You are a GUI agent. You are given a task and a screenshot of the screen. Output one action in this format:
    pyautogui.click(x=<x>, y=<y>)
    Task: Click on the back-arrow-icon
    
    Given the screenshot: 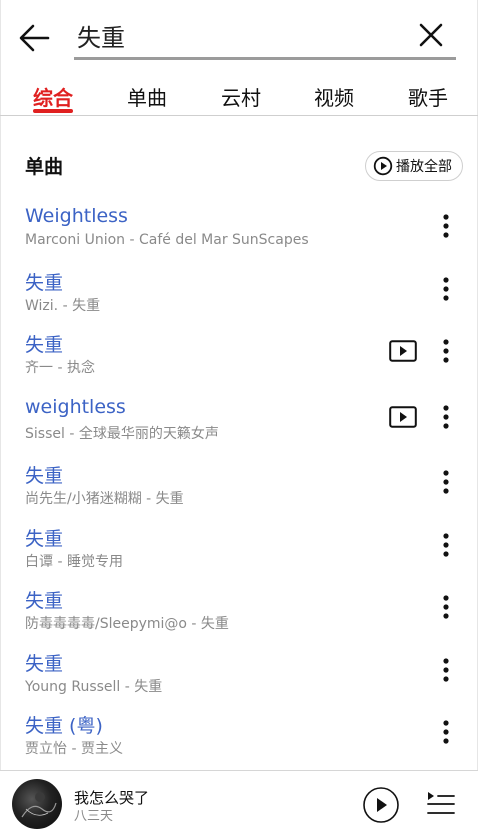 What is the action you would take?
    pyautogui.click(x=34, y=38)
    